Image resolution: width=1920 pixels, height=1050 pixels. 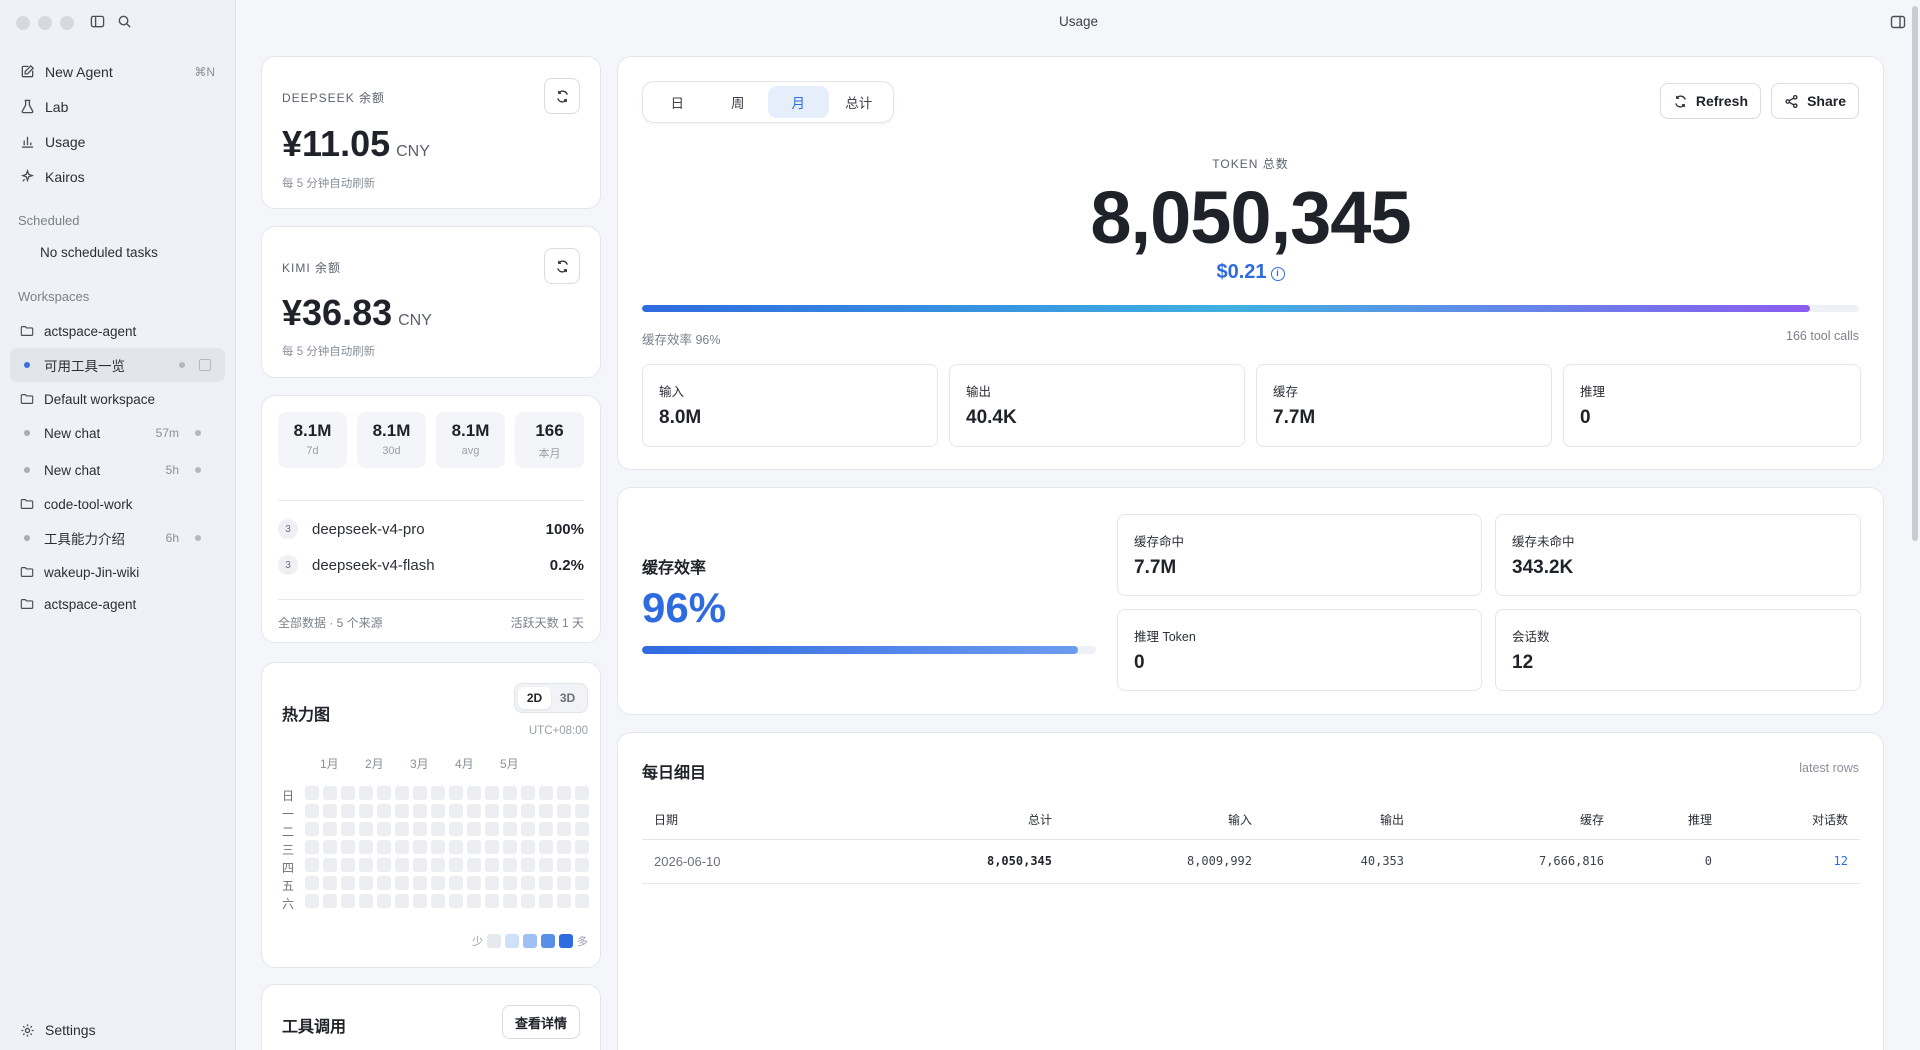 I want to click on workspace-folder: wakeup-Jin-wiki, so click(x=117, y=572).